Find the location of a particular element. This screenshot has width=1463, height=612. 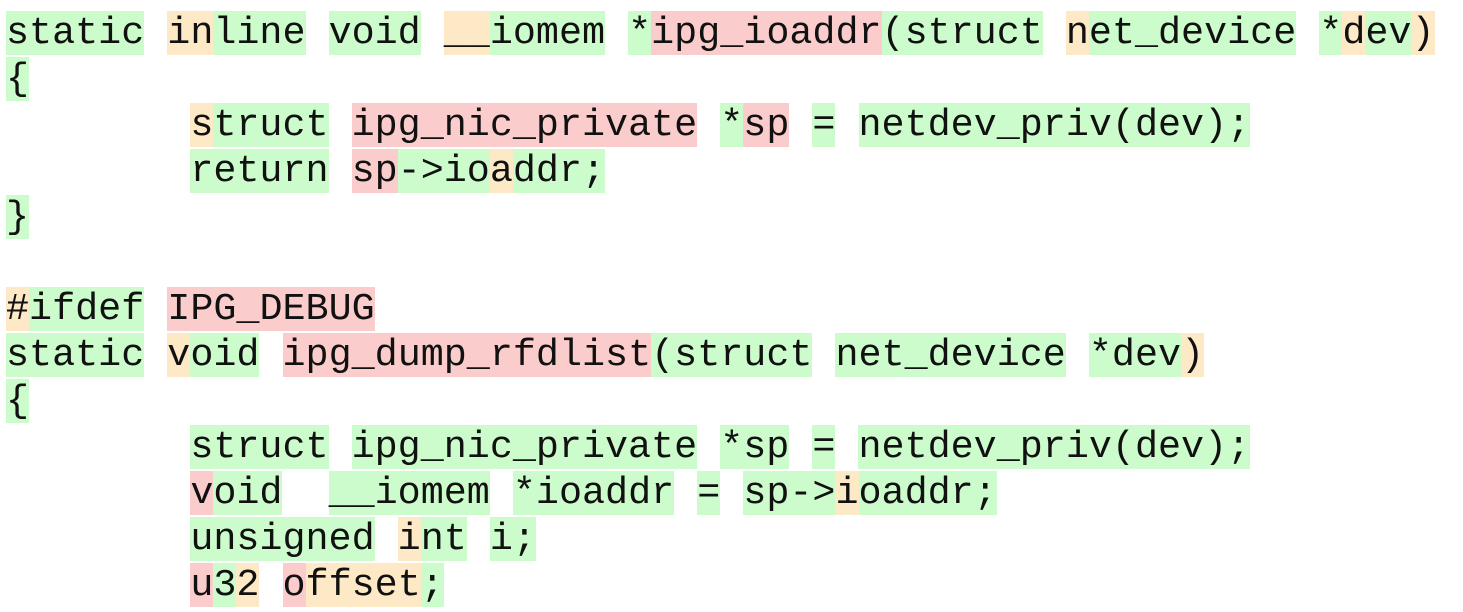

code-line: } is located at coordinates (18, 217).